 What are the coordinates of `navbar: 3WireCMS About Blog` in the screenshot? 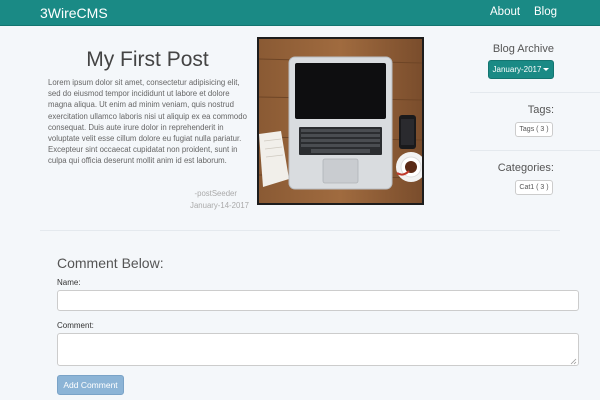 It's located at (300, 13).